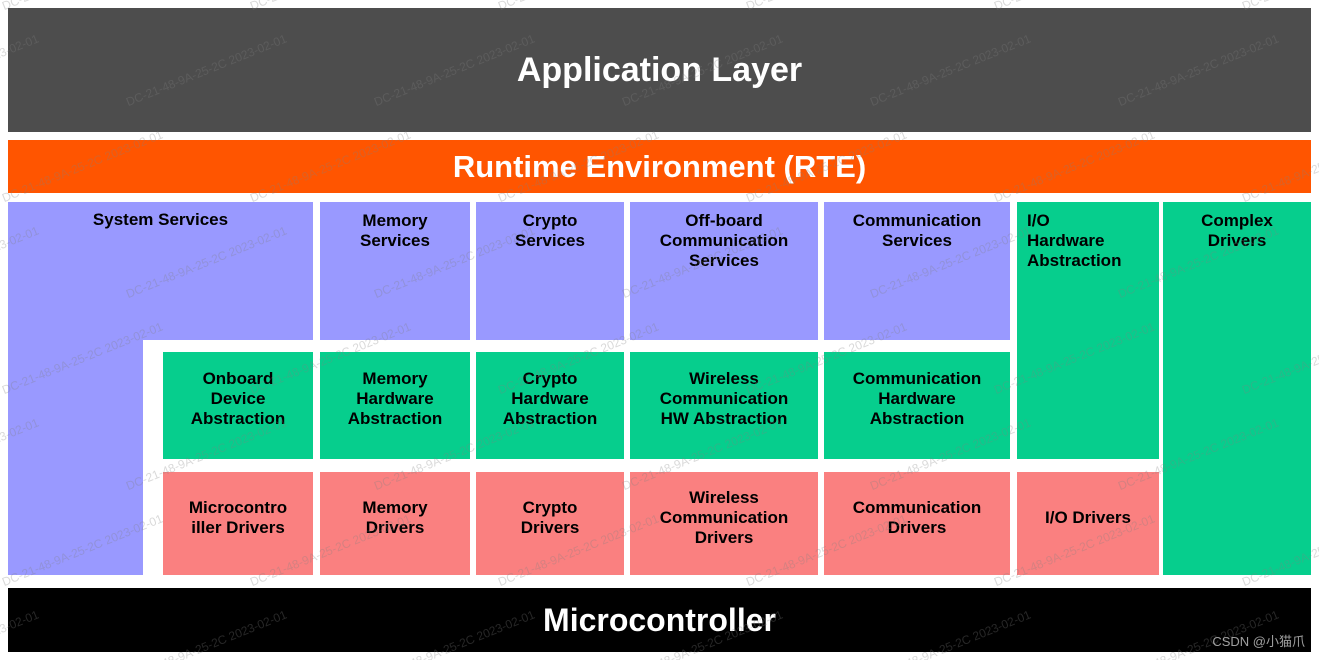  What do you see at coordinates (550, 518) in the screenshot?
I see `crypto-drivers-label: Crypto Drivers` at bounding box center [550, 518].